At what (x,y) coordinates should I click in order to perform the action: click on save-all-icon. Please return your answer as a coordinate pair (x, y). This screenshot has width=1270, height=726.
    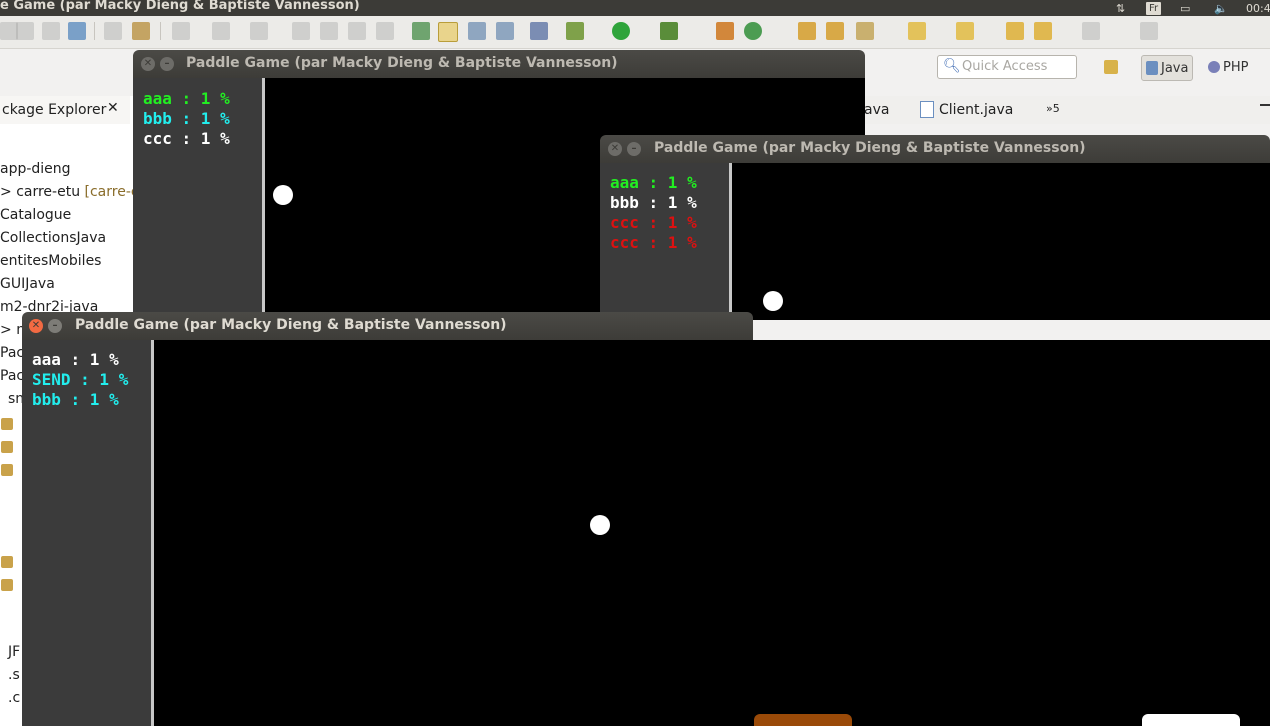
    Looking at the image, I should click on (51, 31).